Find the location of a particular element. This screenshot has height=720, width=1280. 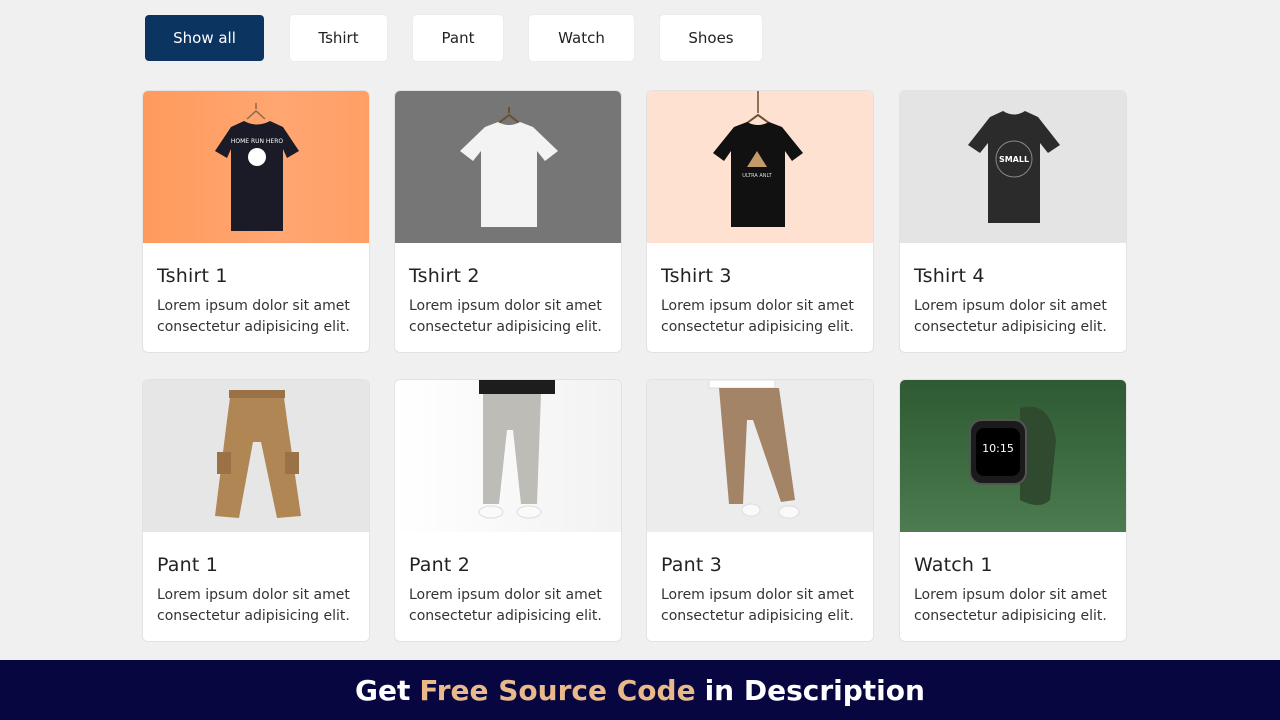

product-title: Pant 3 is located at coordinates (692, 565).